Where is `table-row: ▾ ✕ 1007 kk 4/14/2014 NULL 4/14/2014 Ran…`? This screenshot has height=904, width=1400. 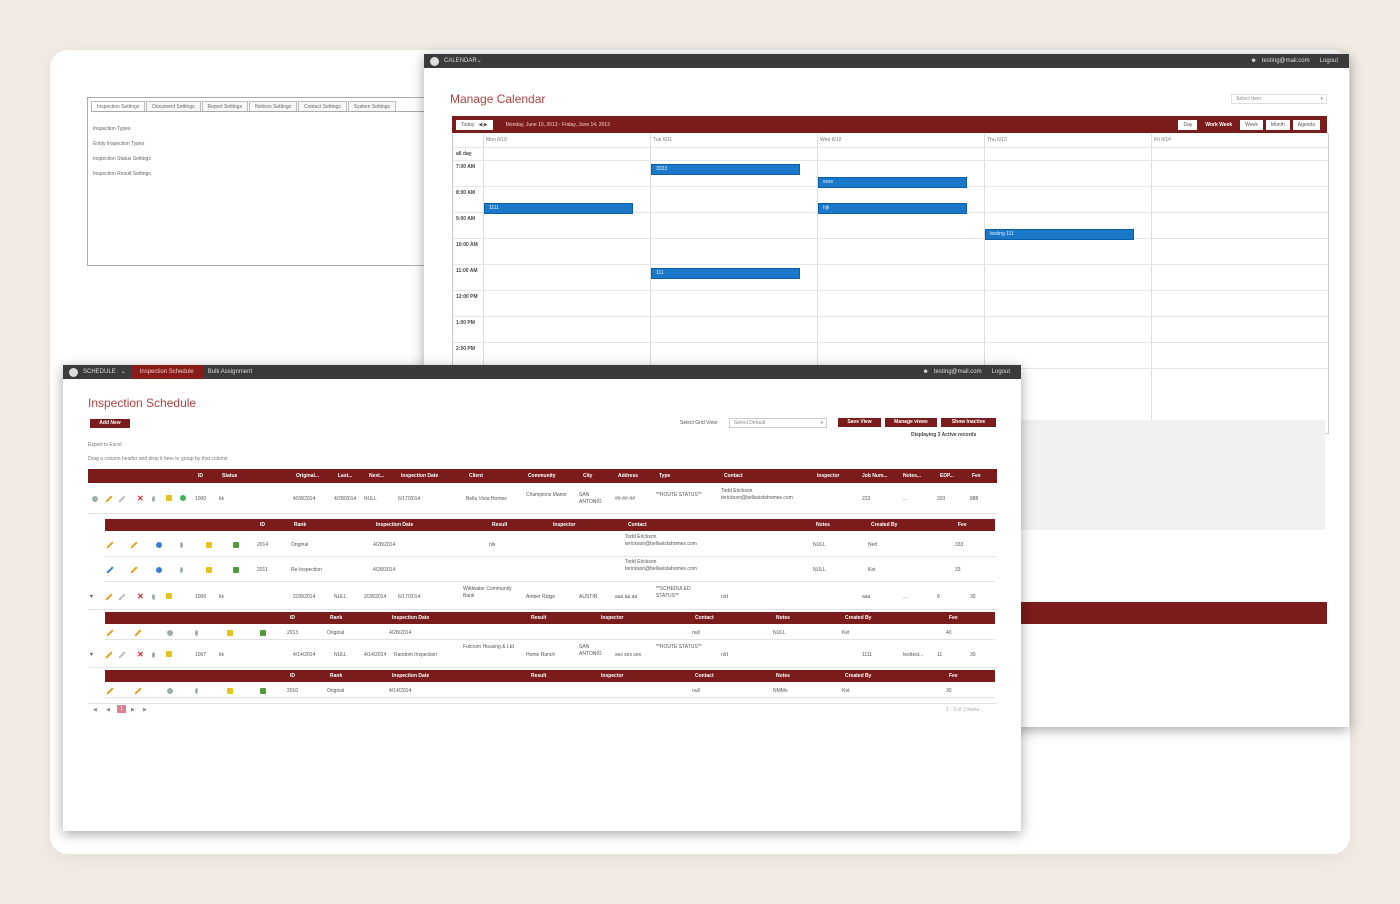 table-row: ▾ ✕ 1007 kk 4/14/2014 NULL 4/14/2014 Ran… is located at coordinates (542, 655).